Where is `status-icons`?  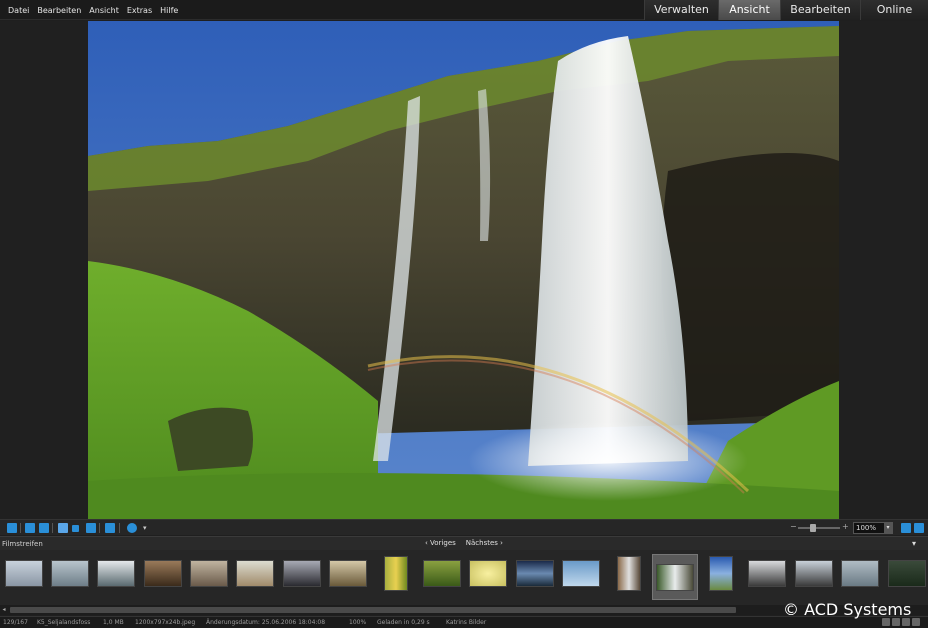
status-icons is located at coordinates (901, 622).